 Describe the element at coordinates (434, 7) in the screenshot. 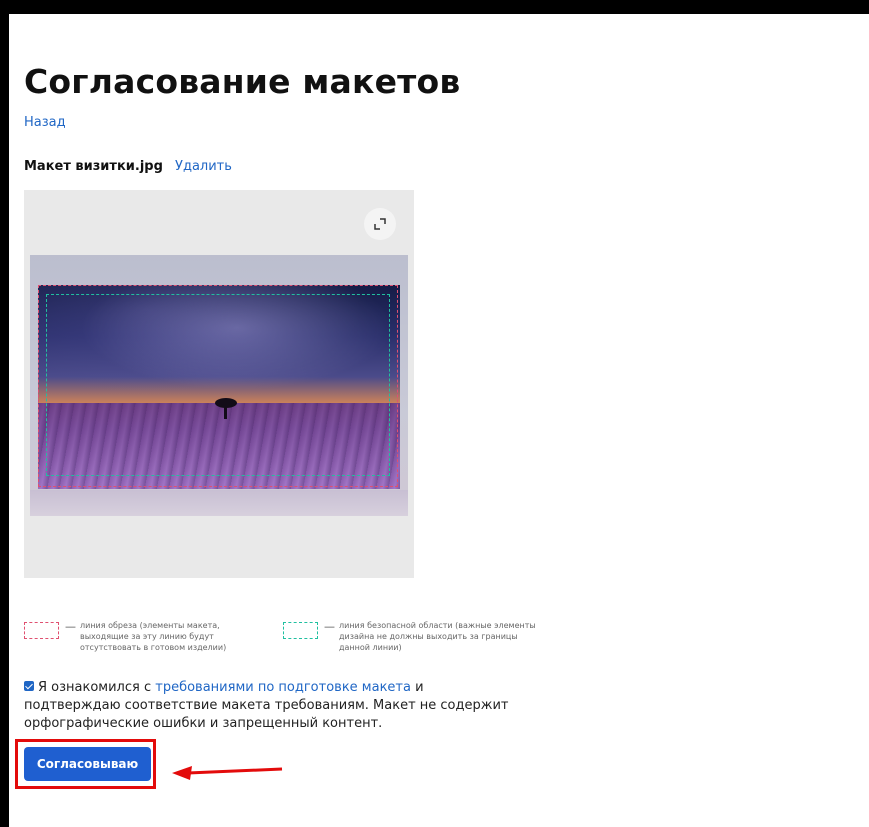

I see `window-frame-top` at that location.